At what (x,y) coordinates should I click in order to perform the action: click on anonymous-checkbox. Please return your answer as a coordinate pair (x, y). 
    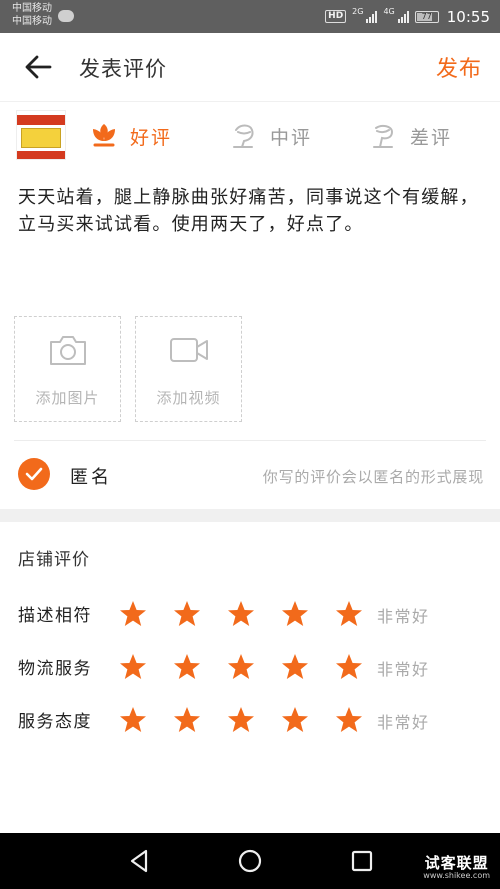
    Looking at the image, I should click on (34, 474).